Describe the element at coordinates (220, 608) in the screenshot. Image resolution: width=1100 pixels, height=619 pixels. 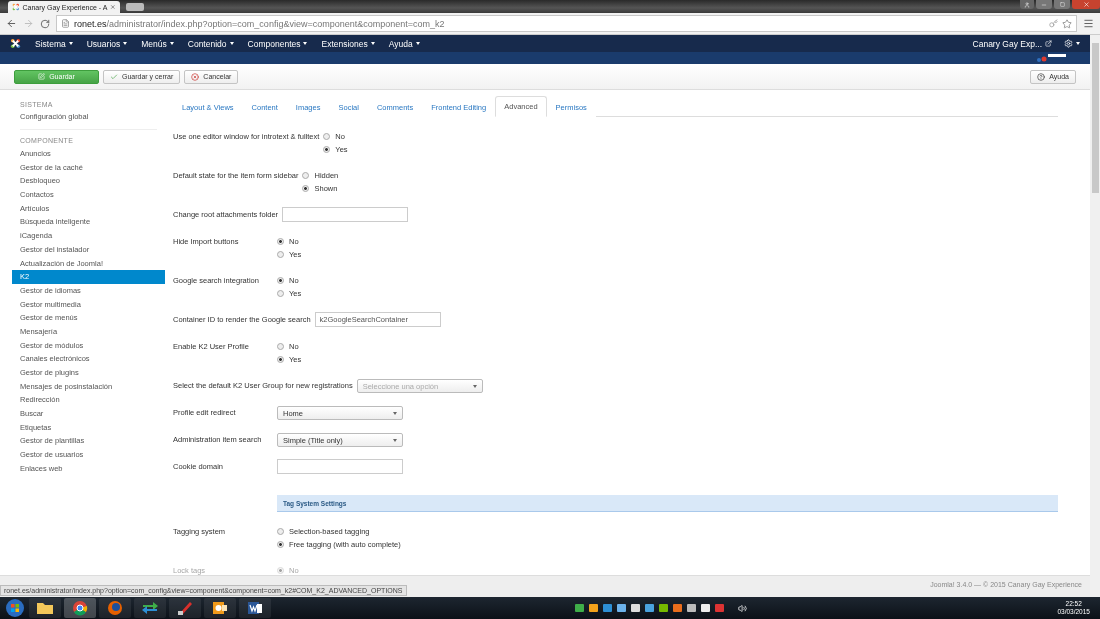
I see `mail-app-icon` at that location.